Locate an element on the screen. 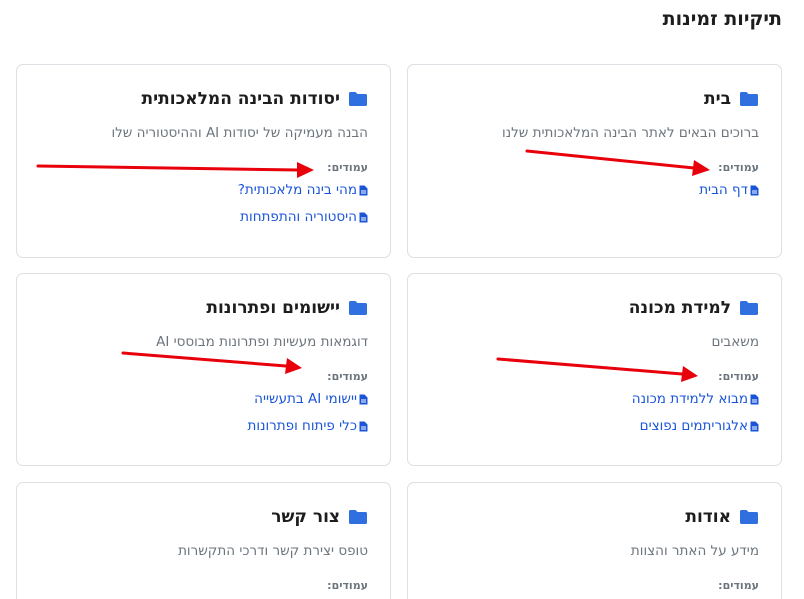 This screenshot has width=804, height=599. page-link: אלגוריתמים נפוצים is located at coordinates (694, 426).